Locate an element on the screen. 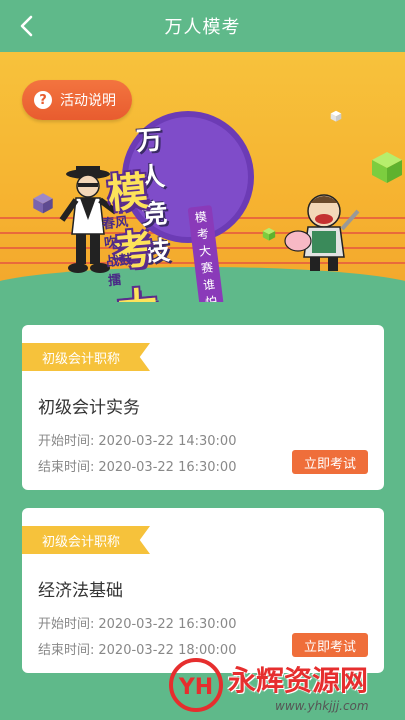 The width and height of the screenshot is (405, 720). yh-logo-icon: YH is located at coordinates (196, 685).